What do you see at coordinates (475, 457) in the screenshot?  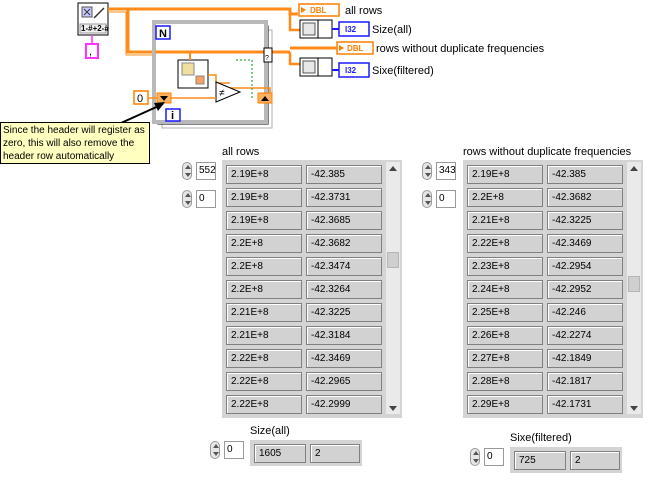 I see `size-filtered-spinner` at bounding box center [475, 457].